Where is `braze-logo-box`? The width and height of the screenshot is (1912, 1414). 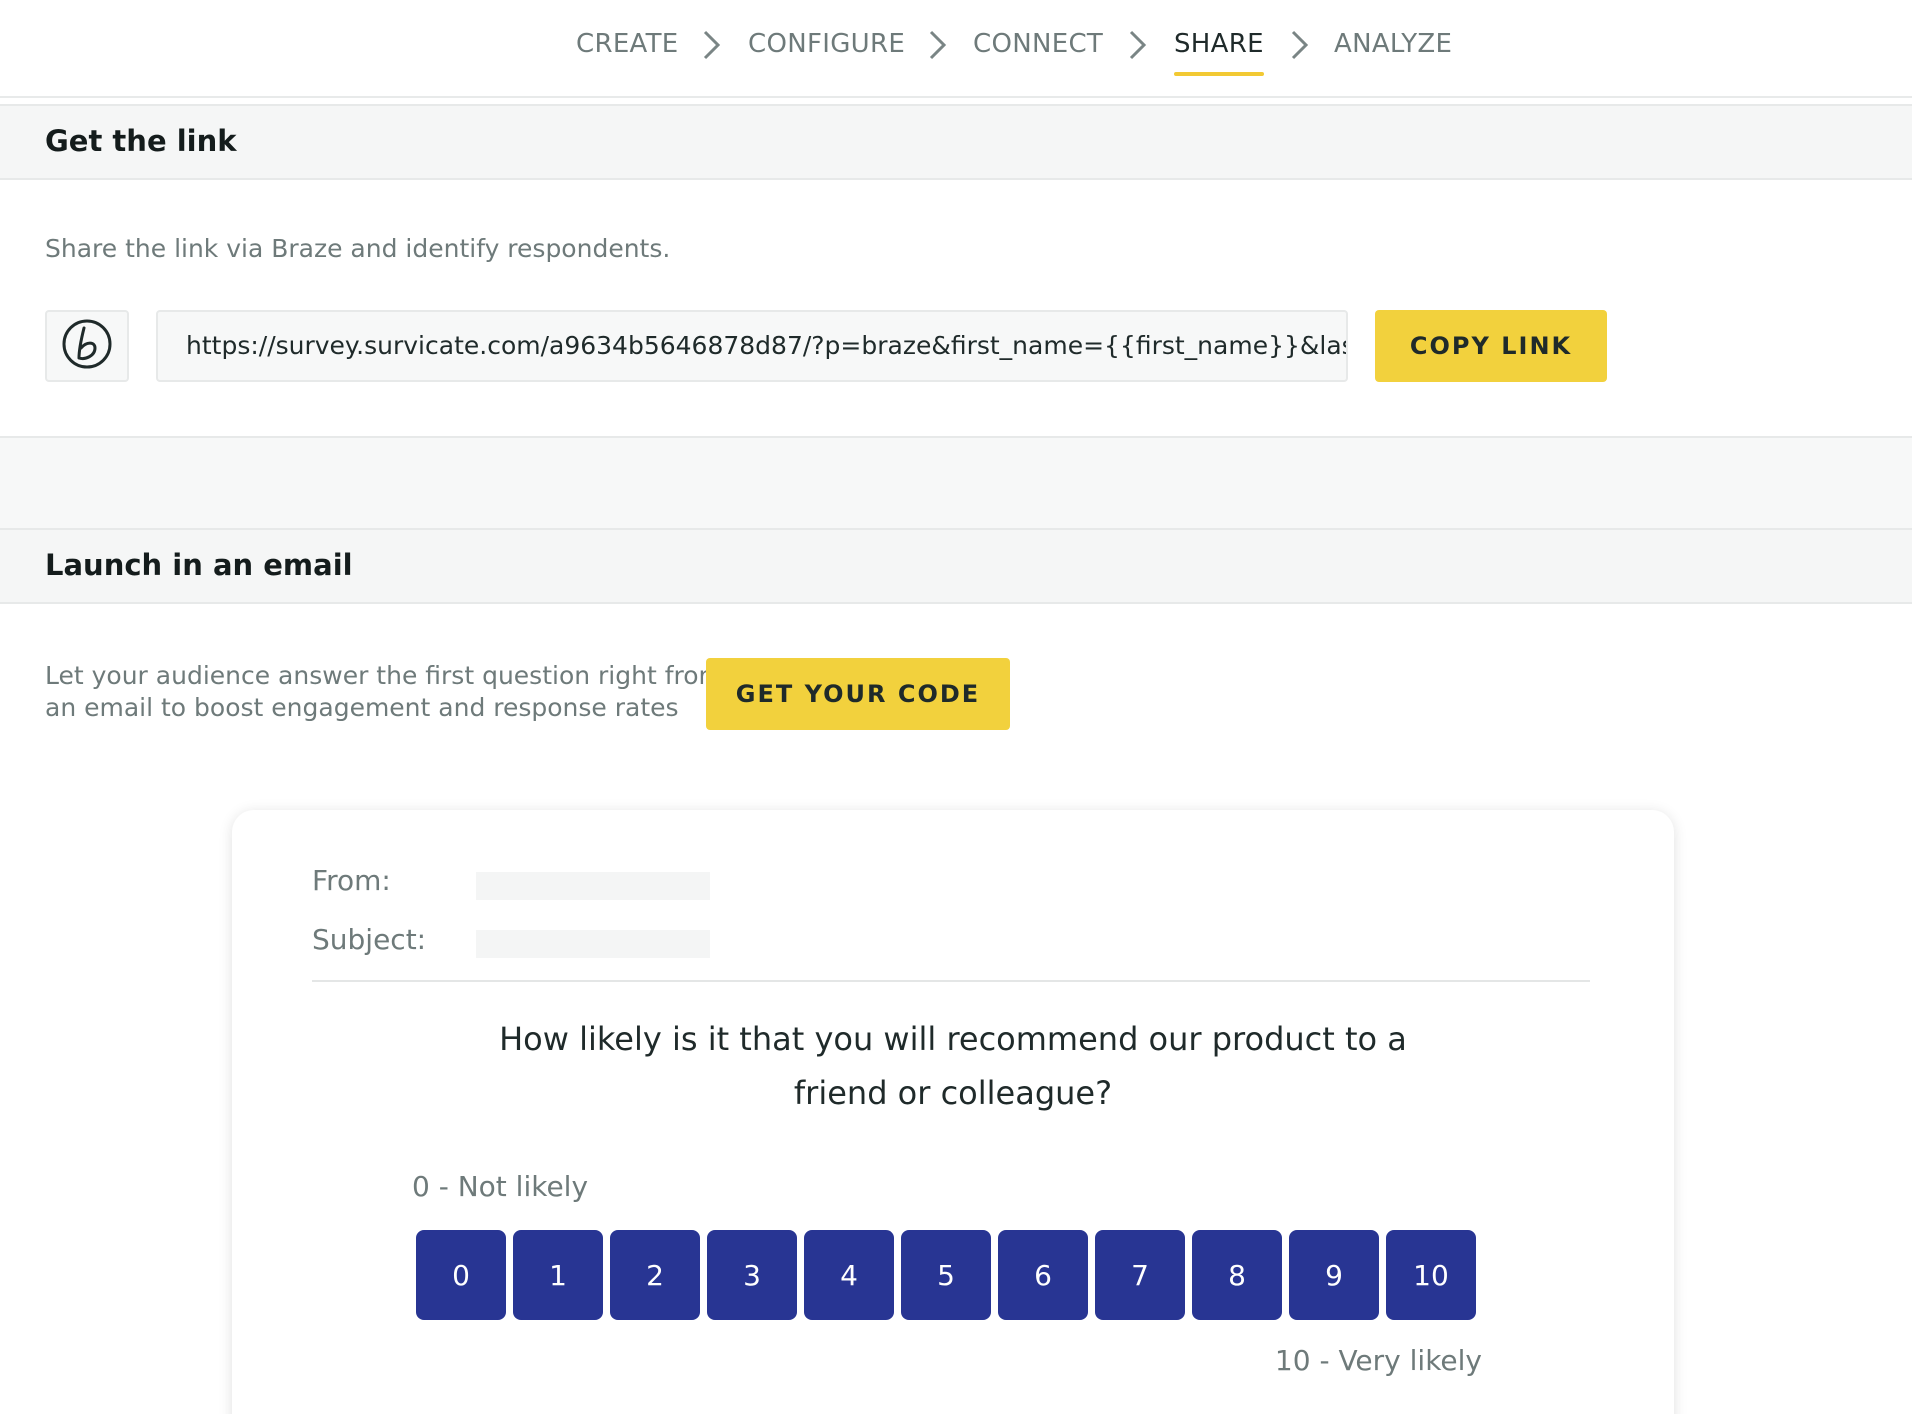
braze-logo-box is located at coordinates (87, 346).